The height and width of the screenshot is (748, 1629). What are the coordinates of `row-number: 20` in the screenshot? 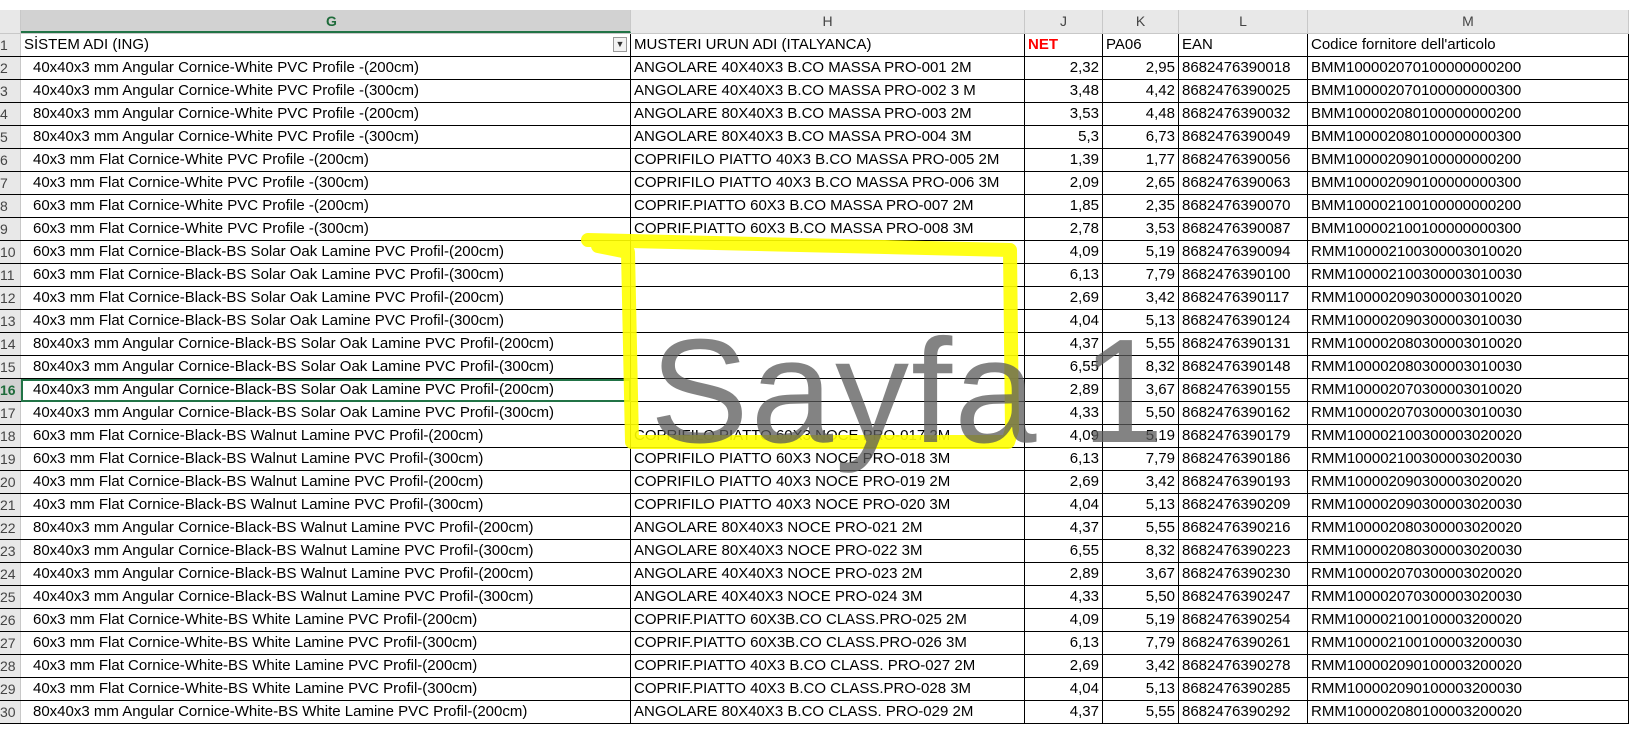 It's located at (10, 482).